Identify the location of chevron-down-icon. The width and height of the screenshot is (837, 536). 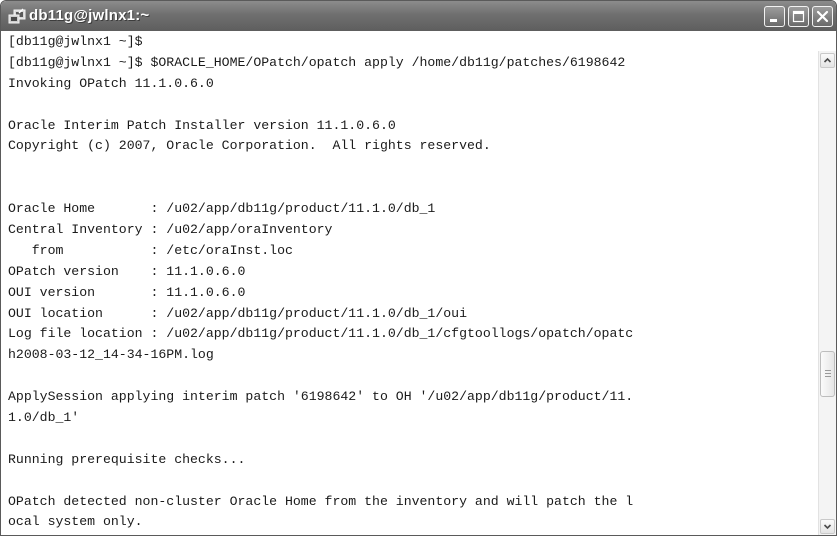
(827, 527).